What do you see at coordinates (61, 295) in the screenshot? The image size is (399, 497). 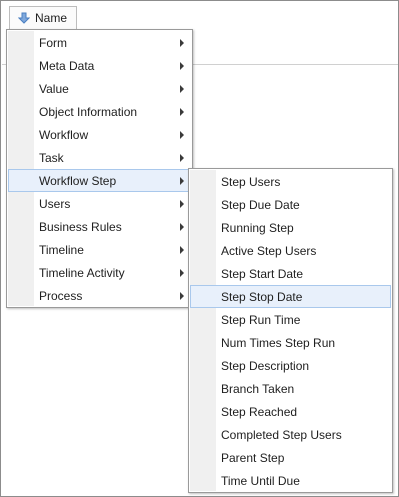 I see `menu-item-label: Process` at bounding box center [61, 295].